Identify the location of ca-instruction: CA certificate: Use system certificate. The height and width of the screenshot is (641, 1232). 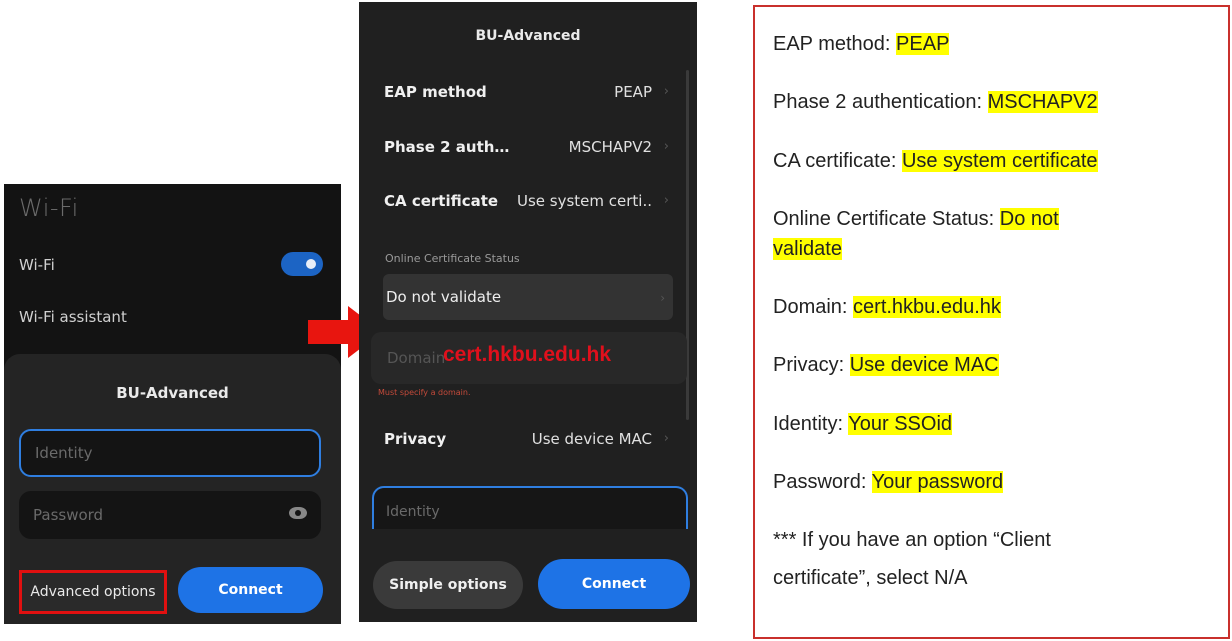
(995, 161).